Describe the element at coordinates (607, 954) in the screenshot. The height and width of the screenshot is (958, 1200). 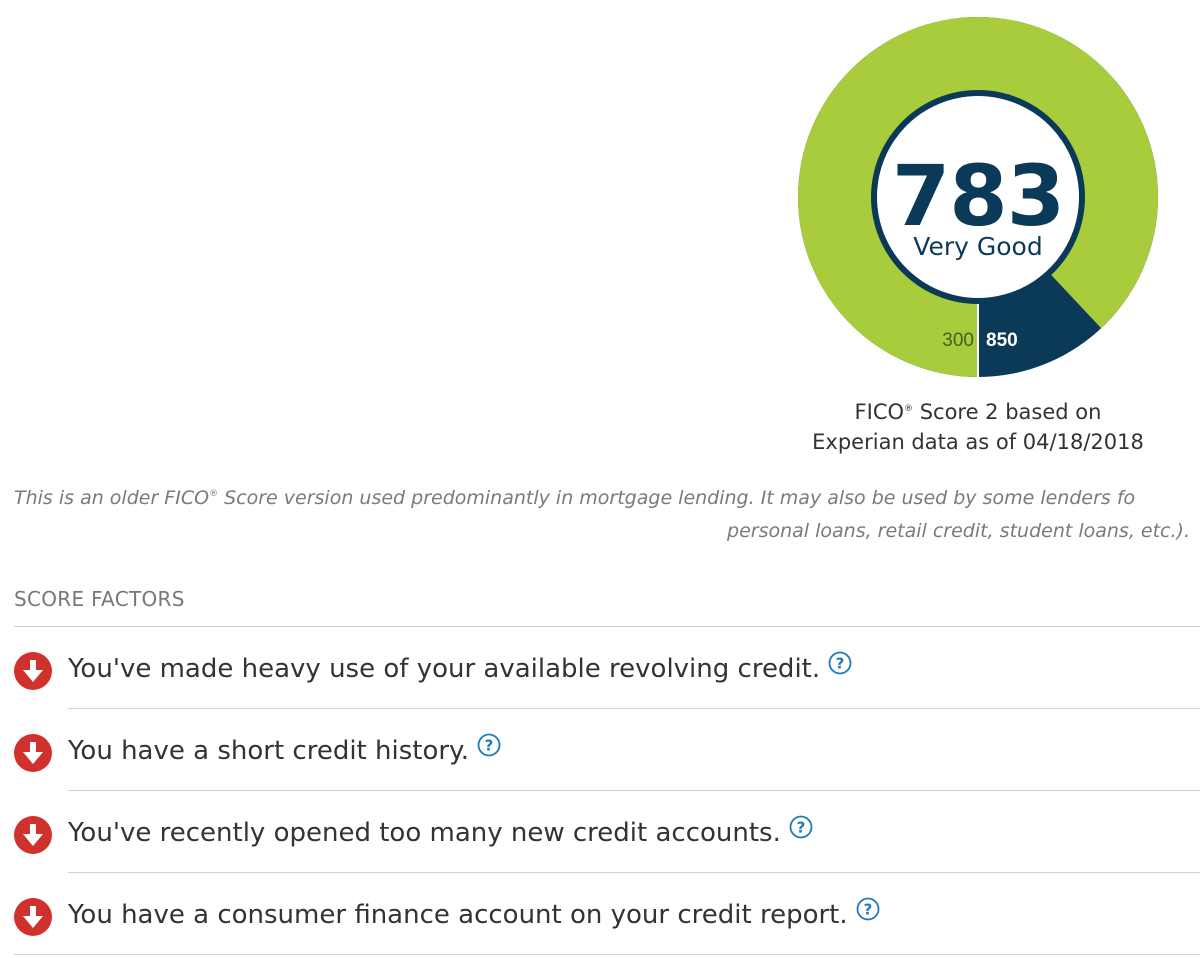
I see `divider` at that location.